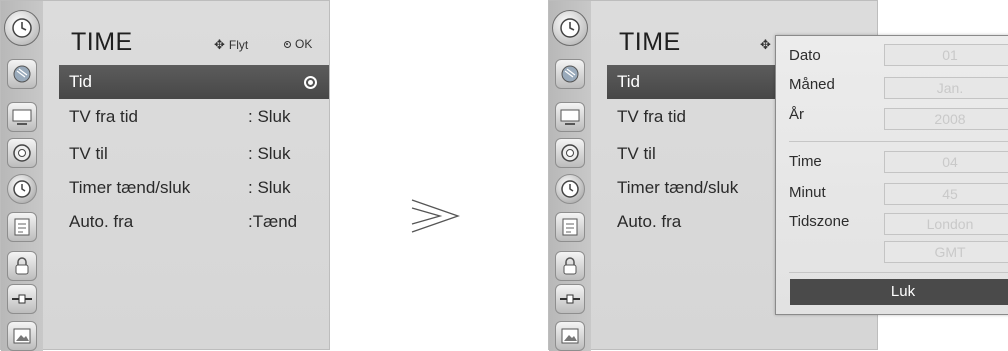  Describe the element at coordinates (807, 192) in the screenshot. I see `minute-label: Minut` at that location.